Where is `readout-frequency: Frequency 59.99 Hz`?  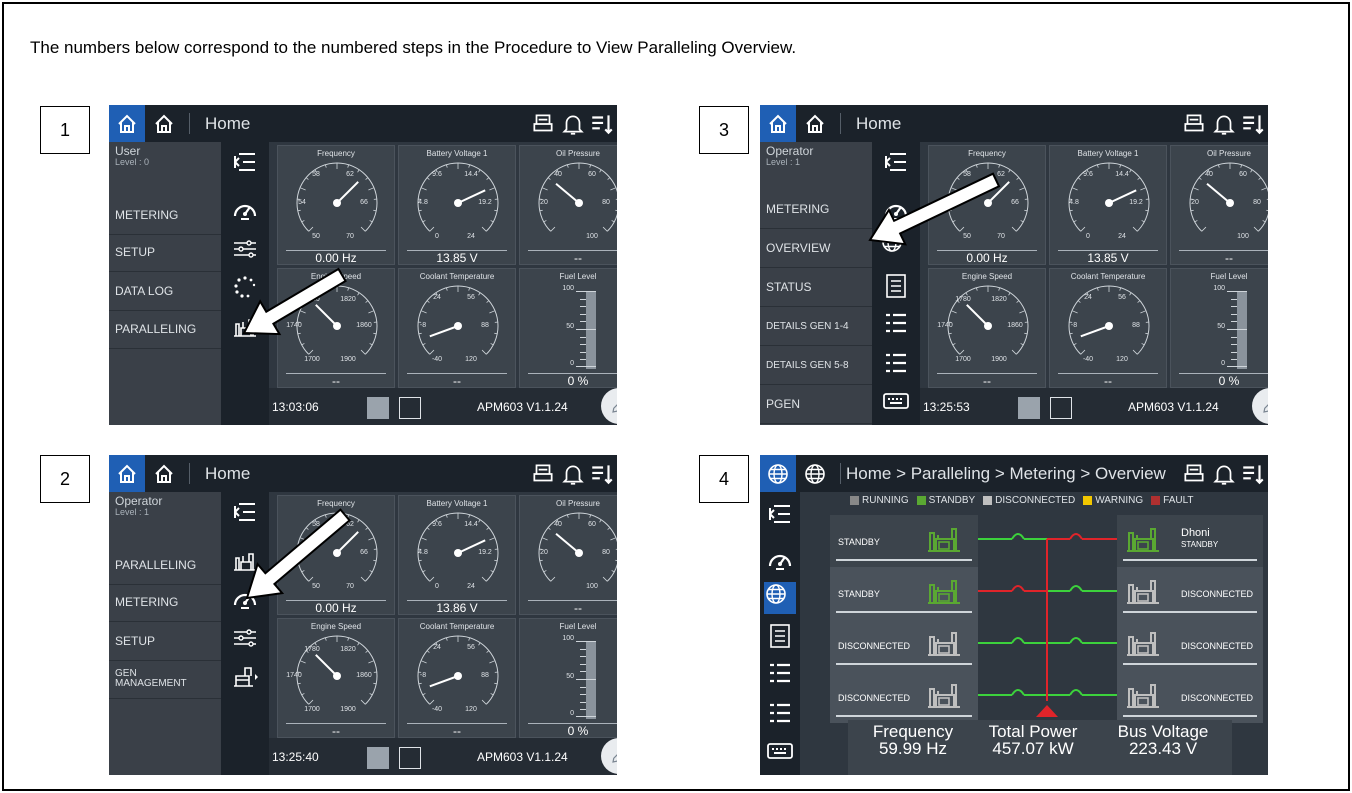 readout-frequency: Frequency 59.99 Hz is located at coordinates (913, 740).